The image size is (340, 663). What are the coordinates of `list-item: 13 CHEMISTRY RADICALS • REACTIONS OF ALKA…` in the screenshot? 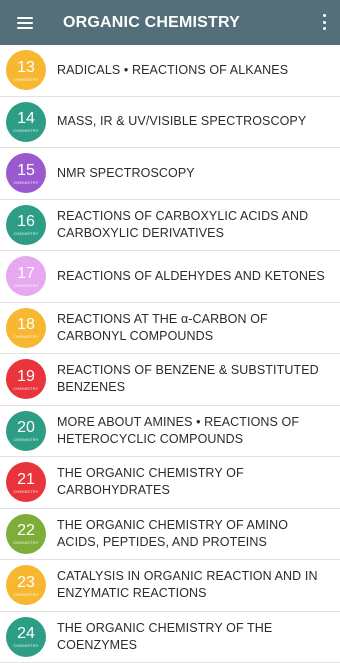 It's located at (170, 71).